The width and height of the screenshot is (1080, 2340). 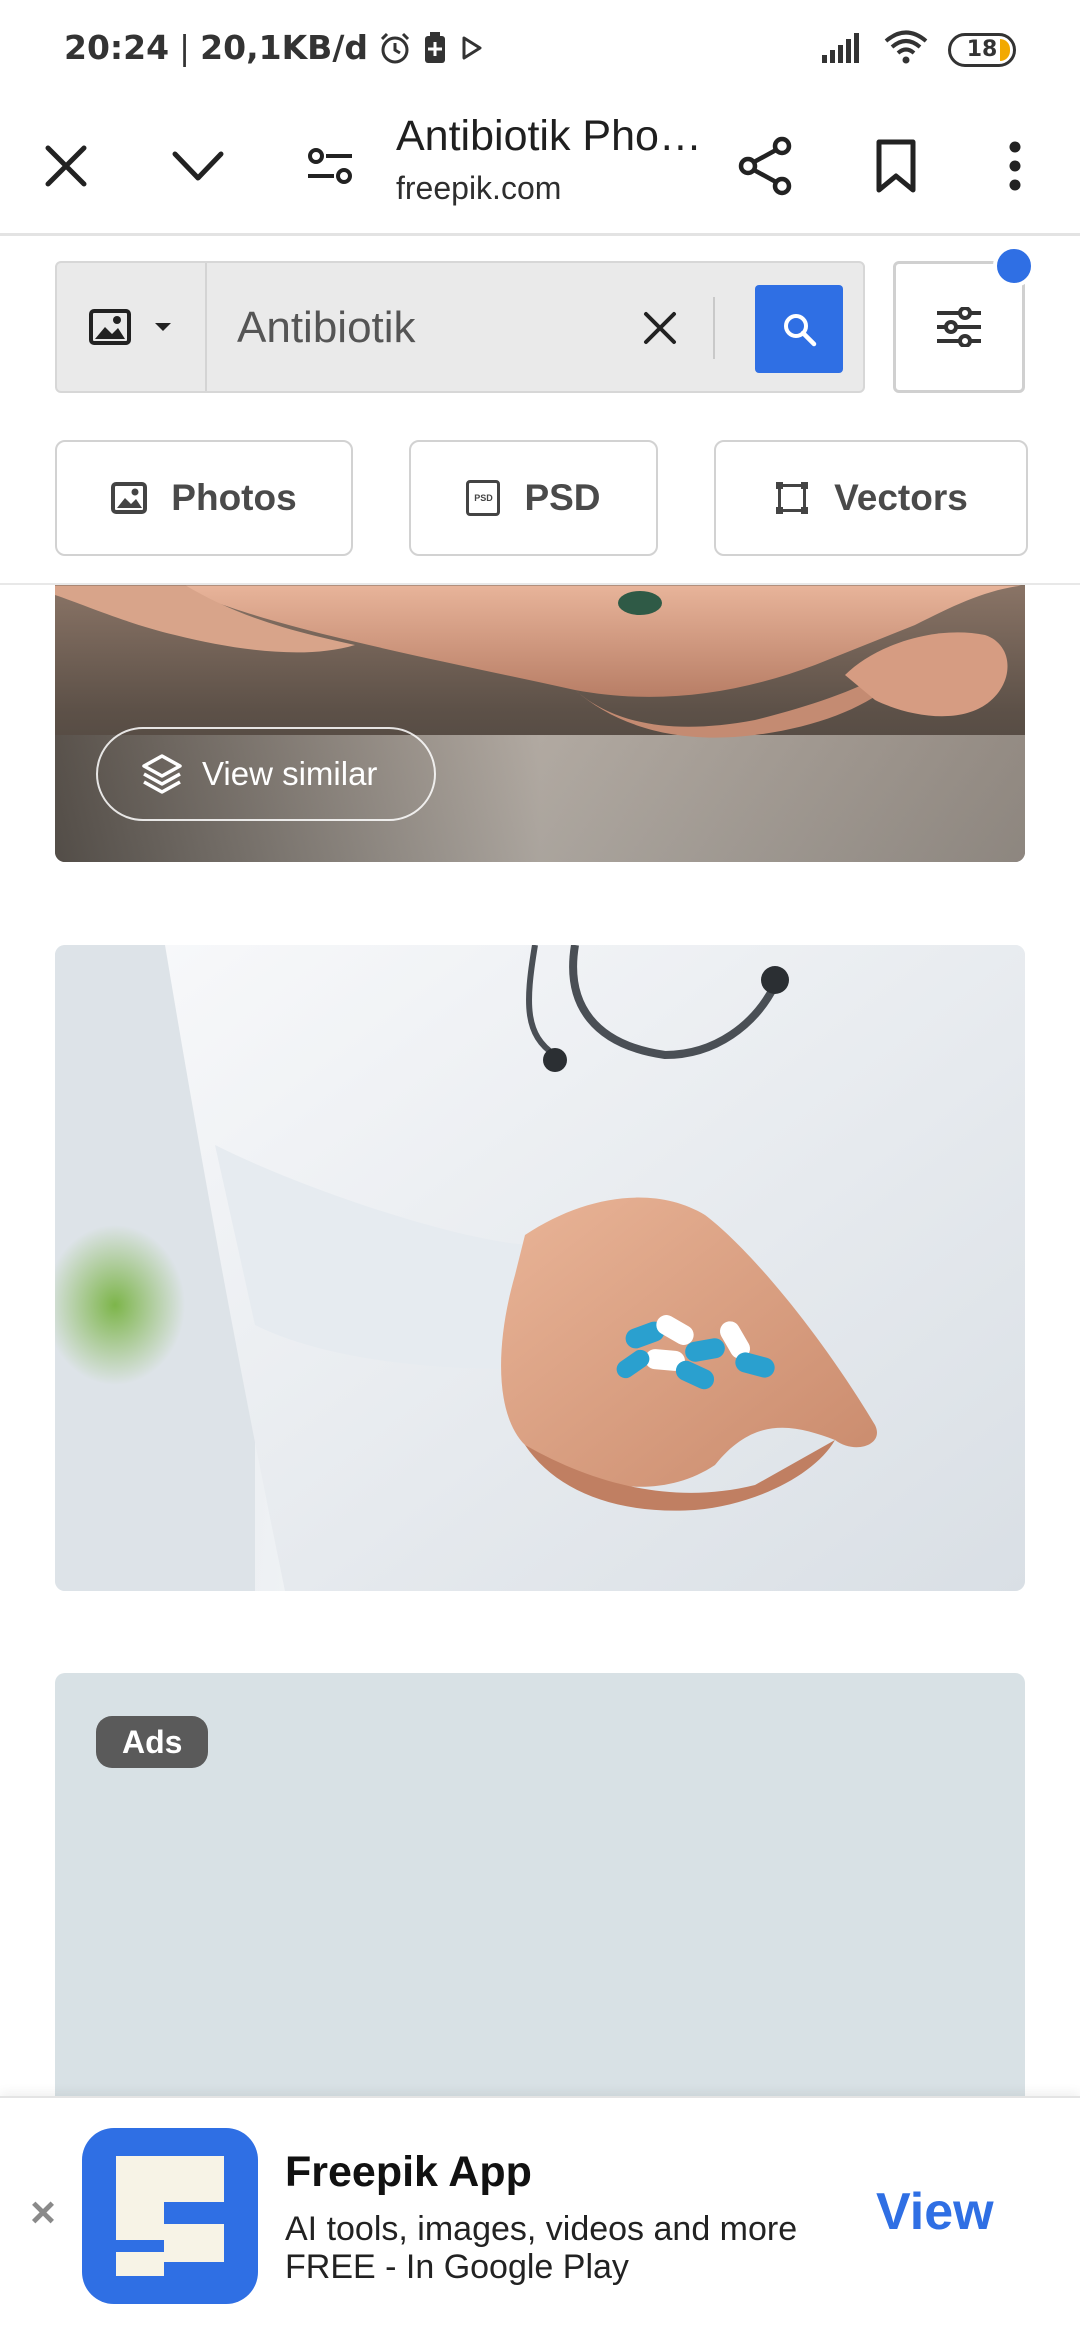 I want to click on active-filter-indicator, so click(x=1014, y=266).